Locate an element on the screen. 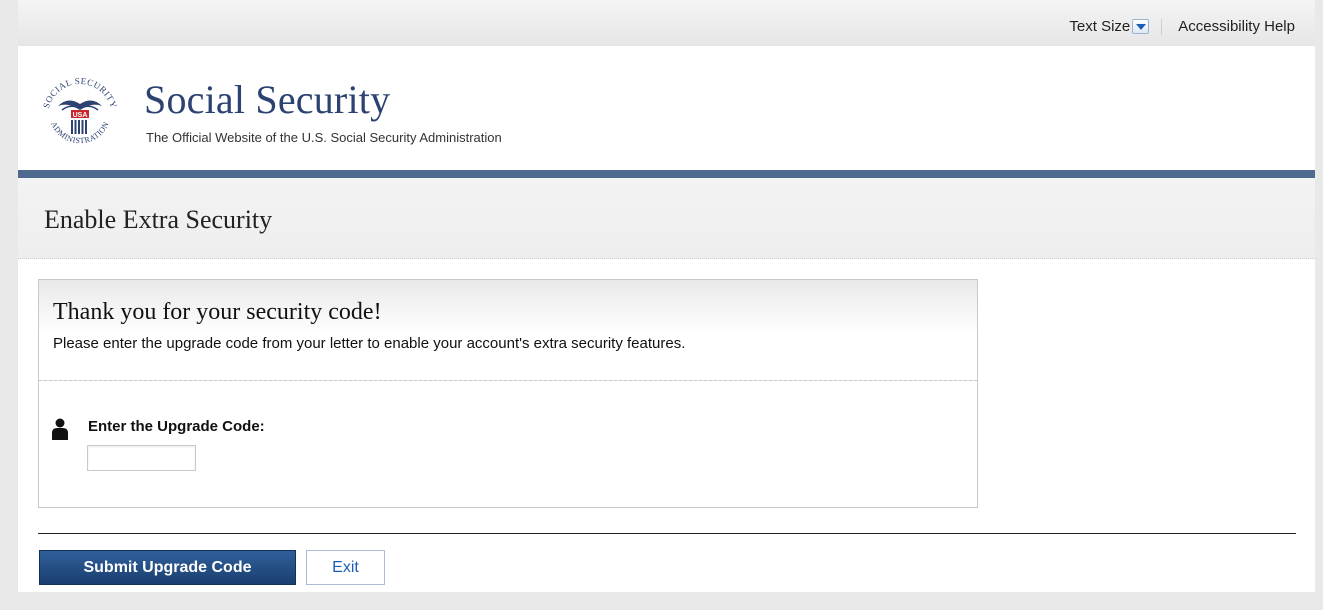 Image resolution: width=1323 pixels, height=610 pixels. person-icon is located at coordinates (60, 429).